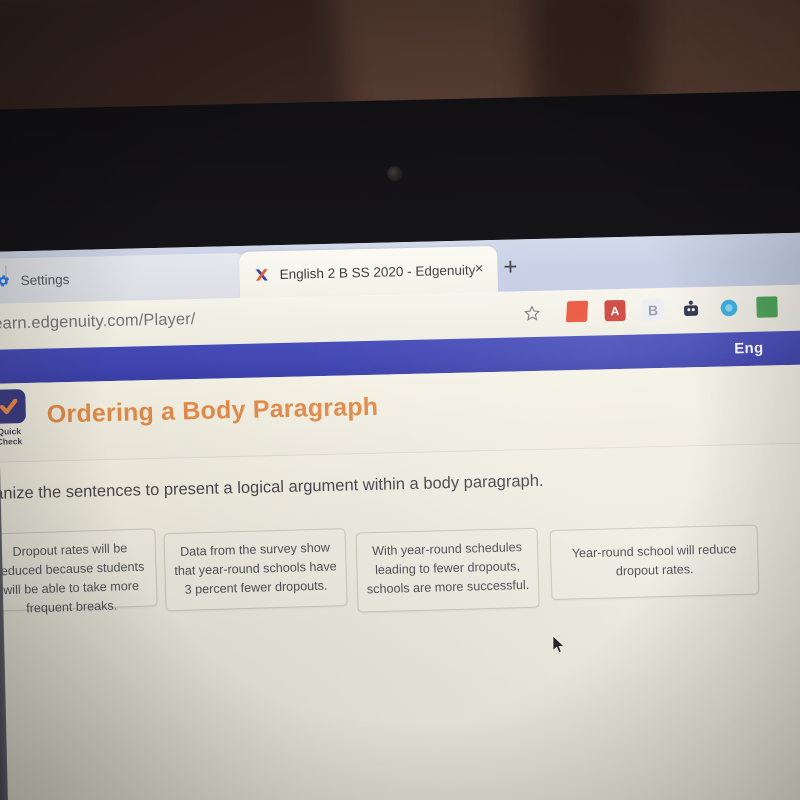  What do you see at coordinates (45, 279) in the screenshot?
I see `tab-settings-label: Settings` at bounding box center [45, 279].